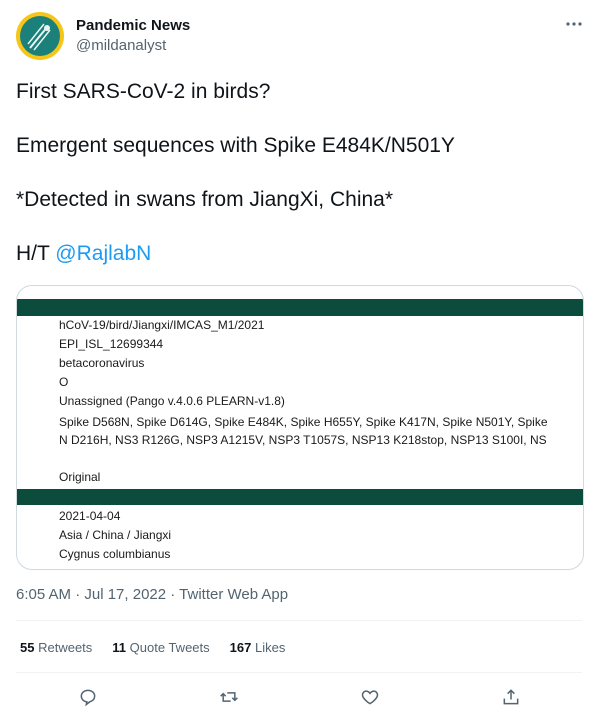 The image size is (598, 721). Describe the element at coordinates (143, 91) in the screenshot. I see `tweet-line: First SARS-CoV-2 in birds?` at that location.